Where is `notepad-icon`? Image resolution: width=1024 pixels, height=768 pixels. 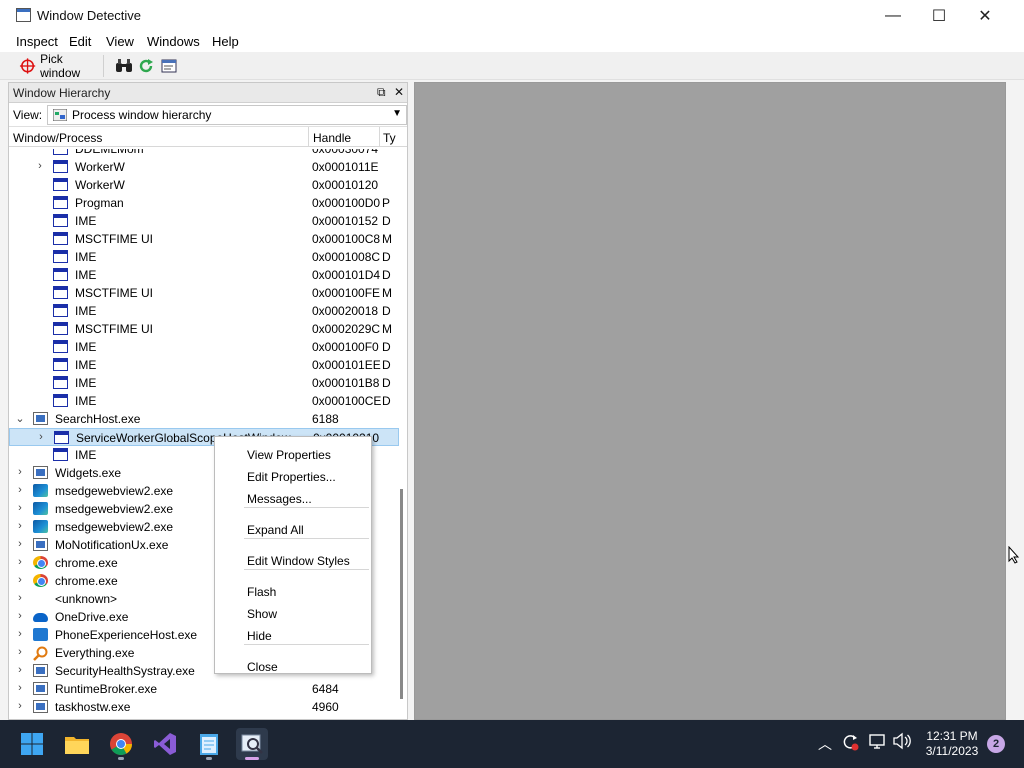
notepad-icon is located at coordinates (209, 744).